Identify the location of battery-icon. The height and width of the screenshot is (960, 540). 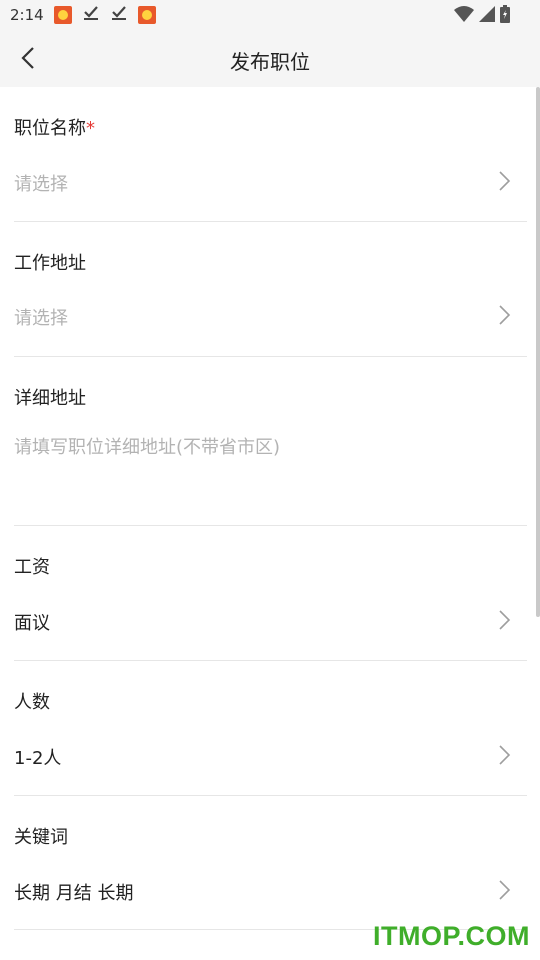
(505, 16).